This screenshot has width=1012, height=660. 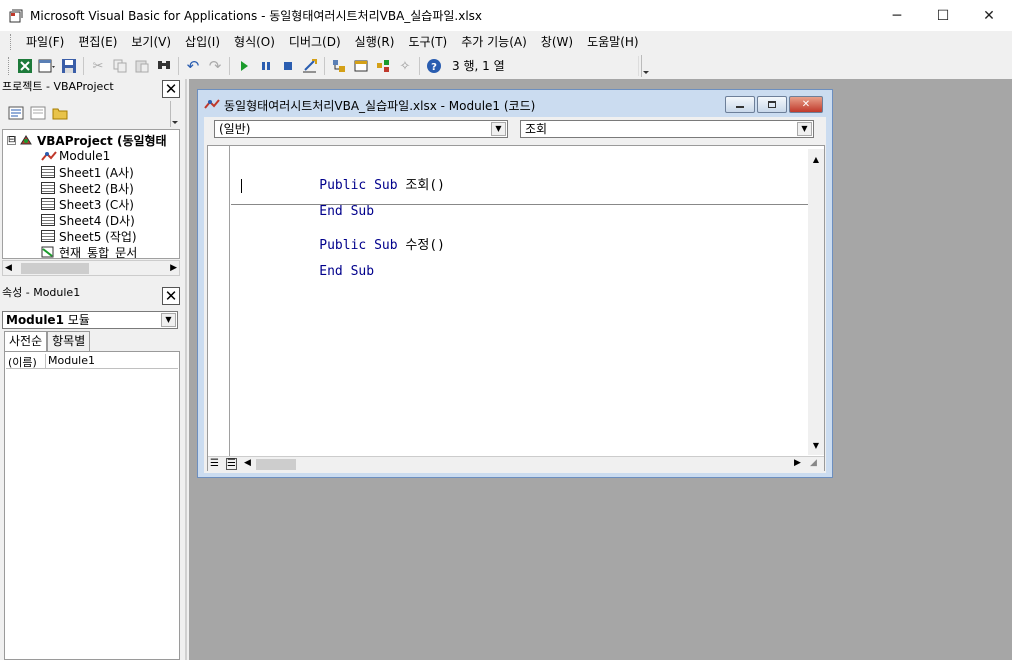 What do you see at coordinates (516, 463) in the screenshot?
I see `code-window-bottom-bar: ☰ ☰ ◀ ▶ ◢` at bounding box center [516, 463].